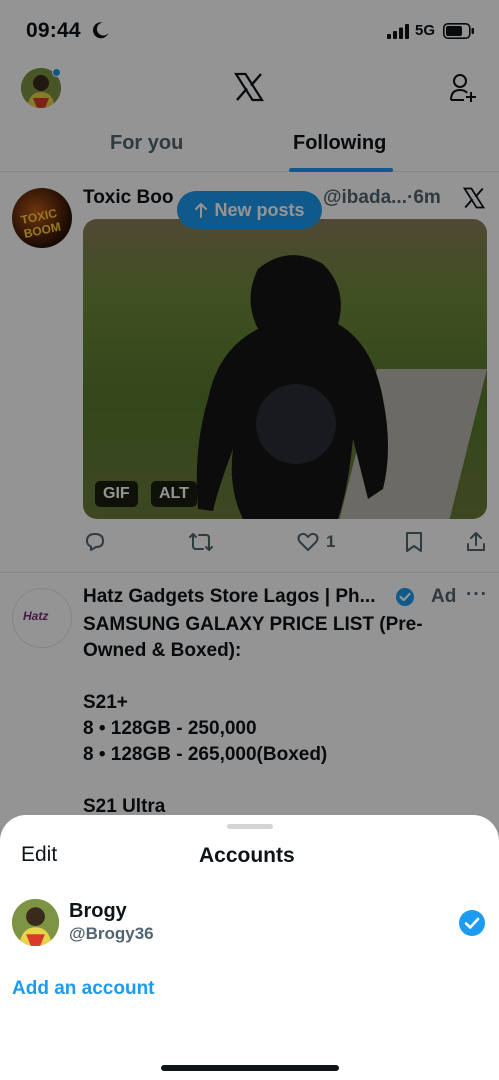 The image size is (499, 1080). What do you see at coordinates (250, 1068) in the screenshot?
I see `home-indicator` at bounding box center [250, 1068].